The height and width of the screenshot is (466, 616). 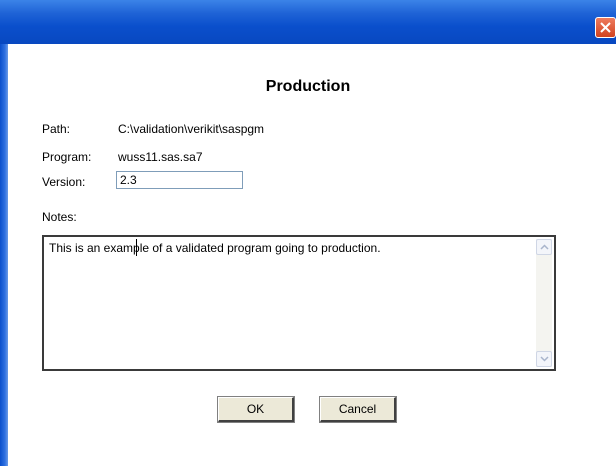 I want to click on version-input, so click(x=179, y=180).